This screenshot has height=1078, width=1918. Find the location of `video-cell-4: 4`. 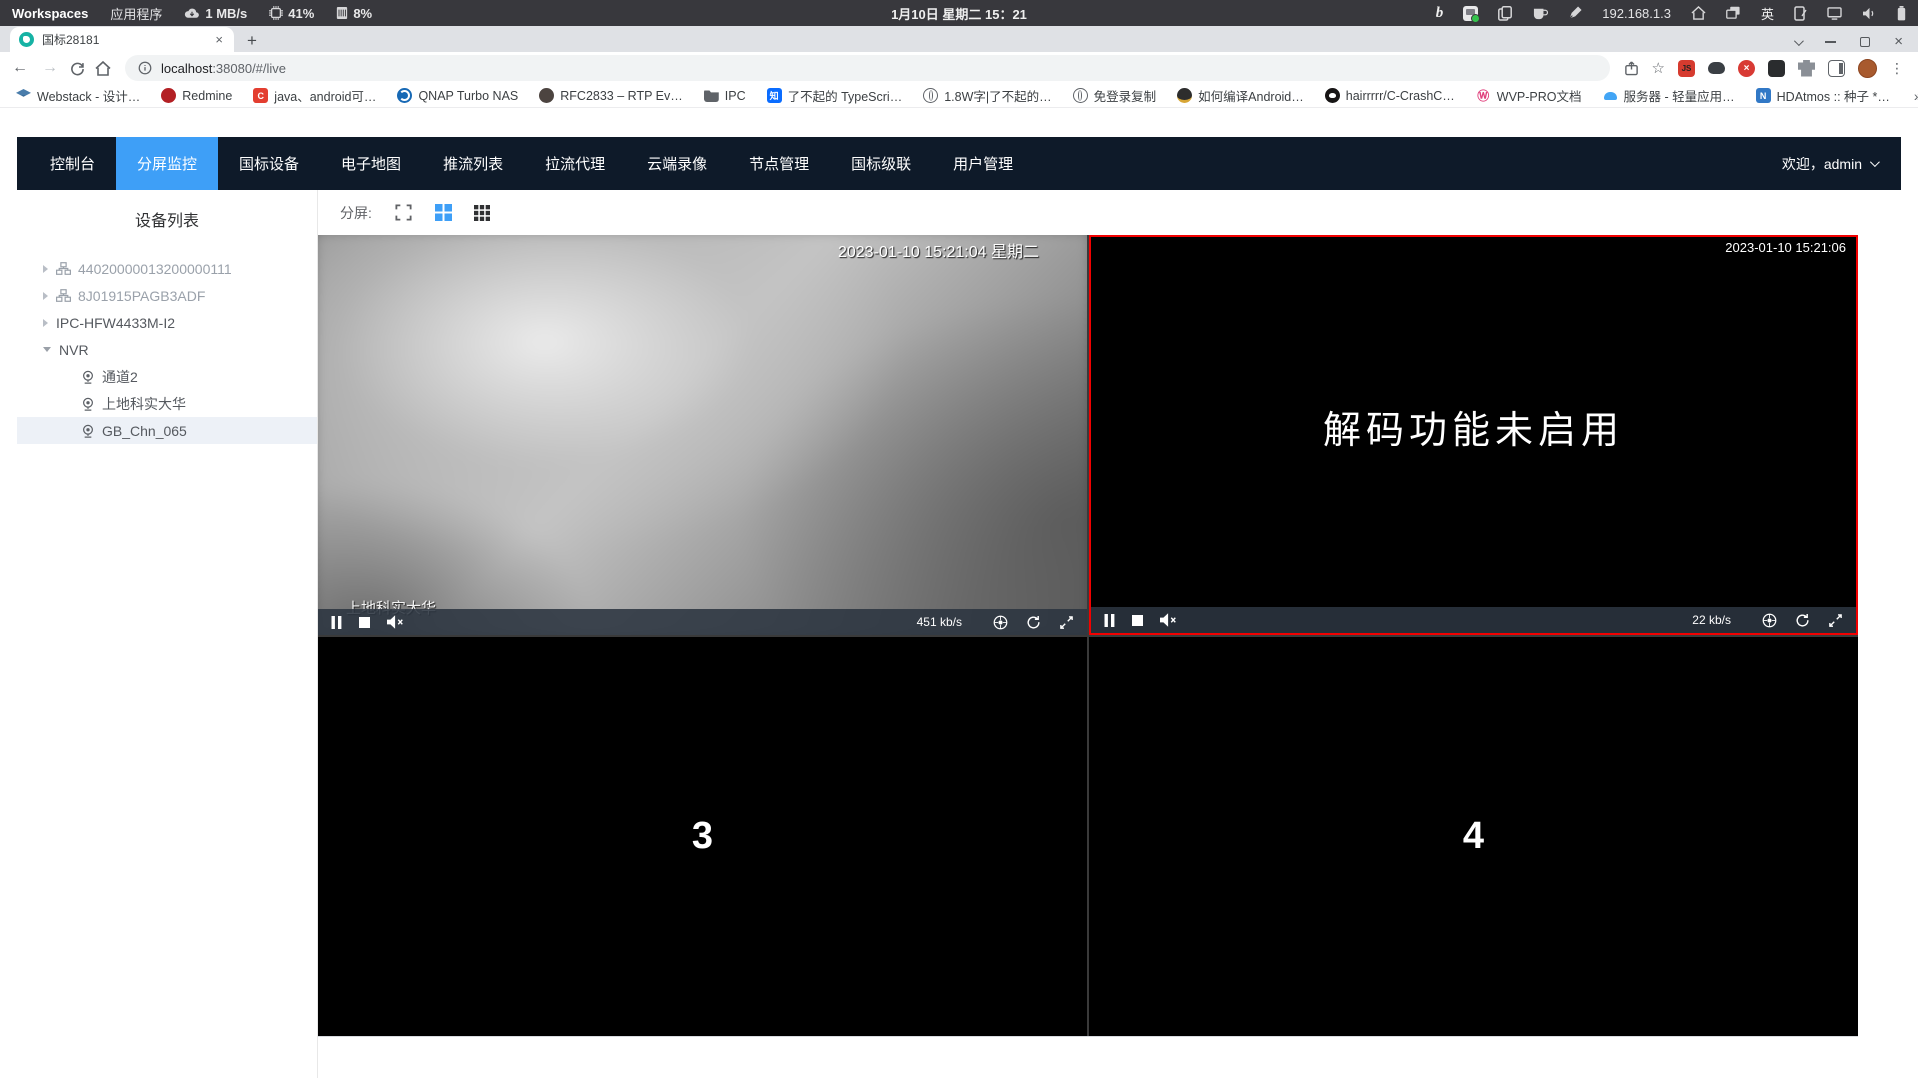

video-cell-4: 4 is located at coordinates (1473, 836).